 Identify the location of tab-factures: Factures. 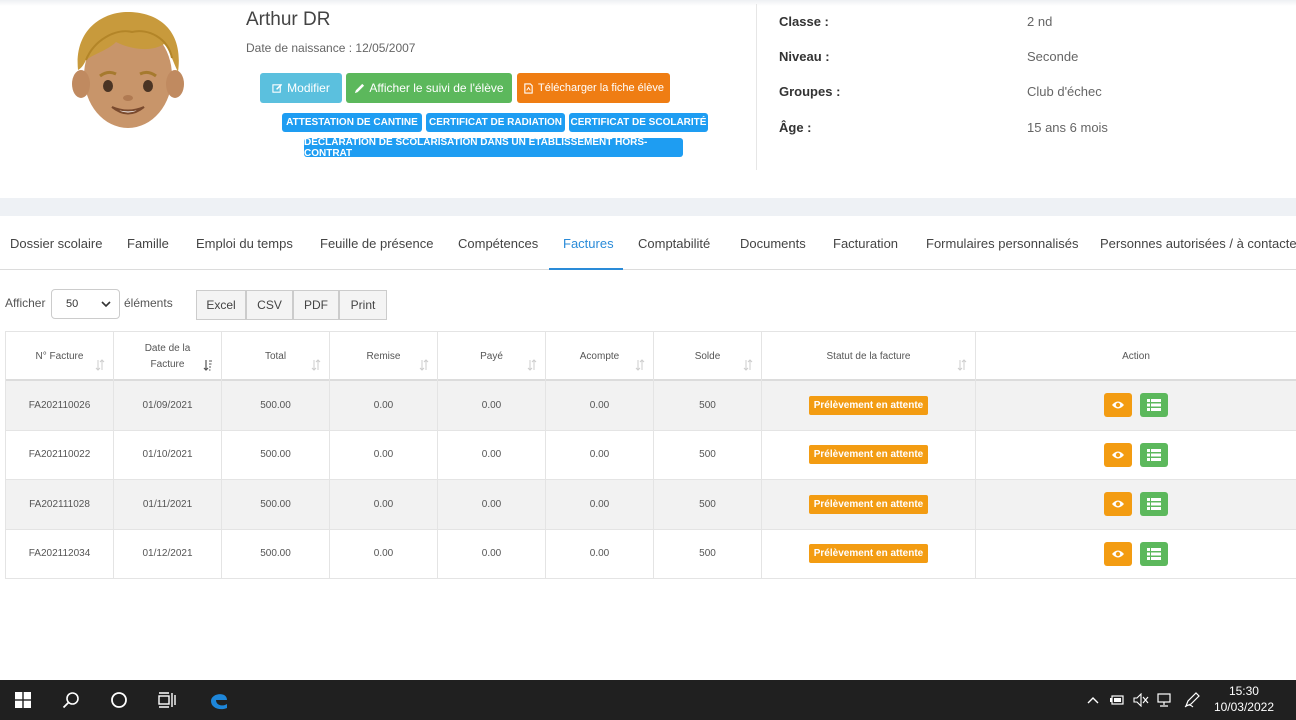
(588, 243).